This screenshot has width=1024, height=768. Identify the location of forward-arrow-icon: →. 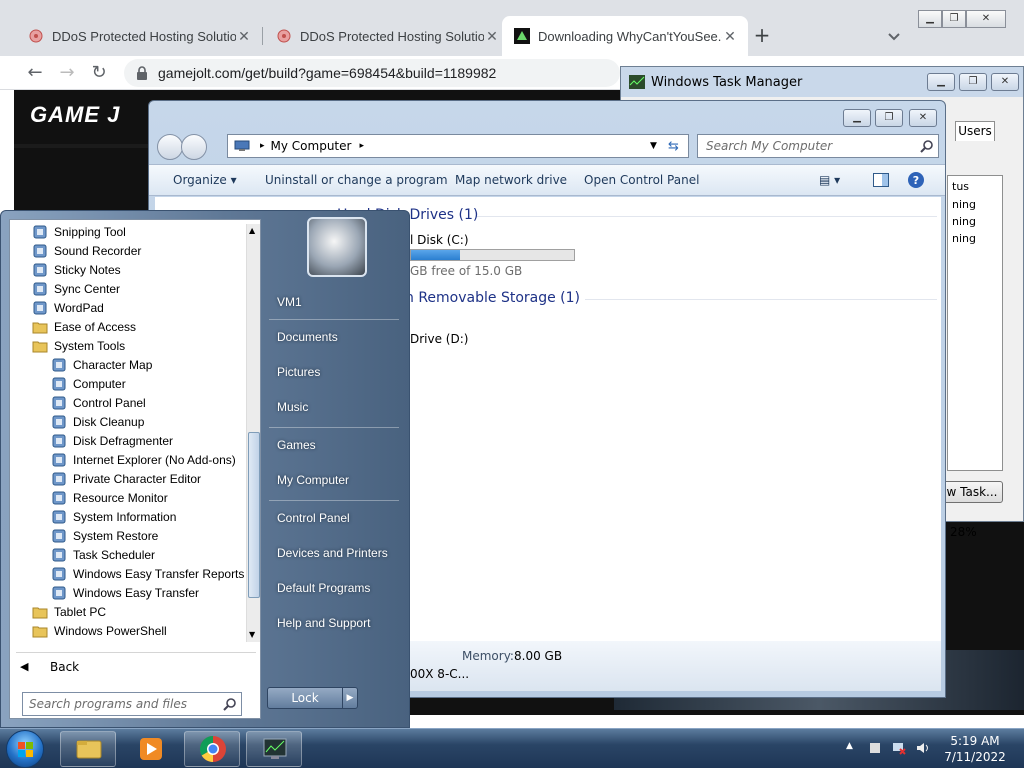
(67, 73).